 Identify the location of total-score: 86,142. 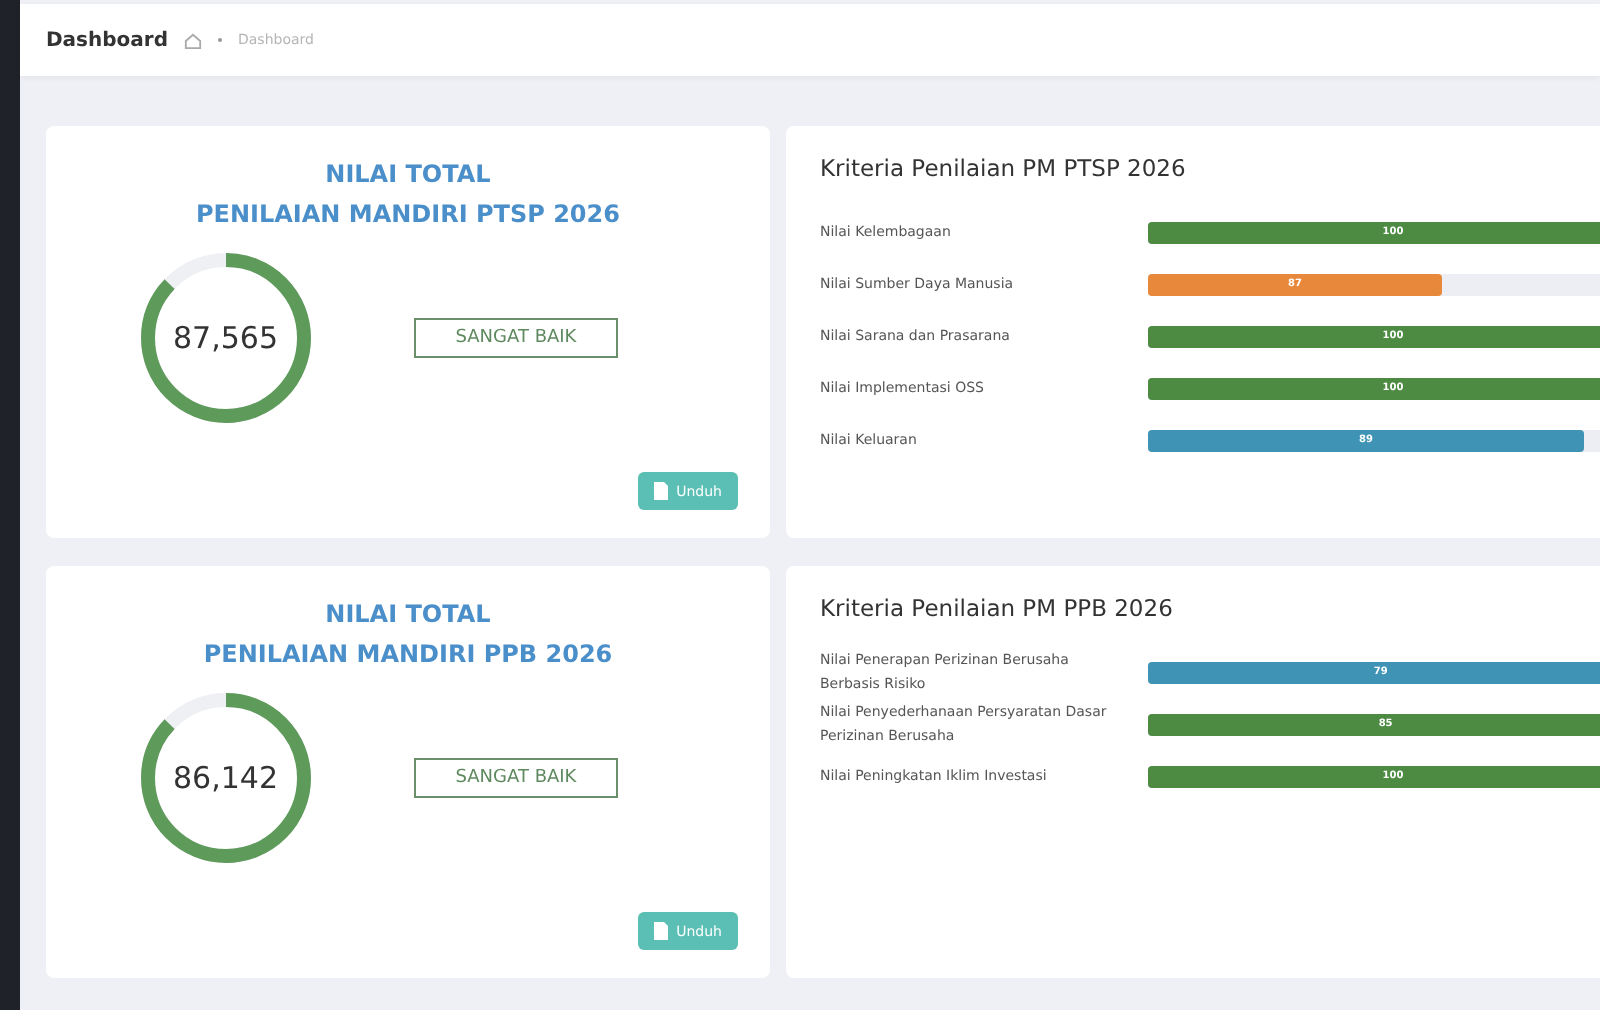
(226, 778).